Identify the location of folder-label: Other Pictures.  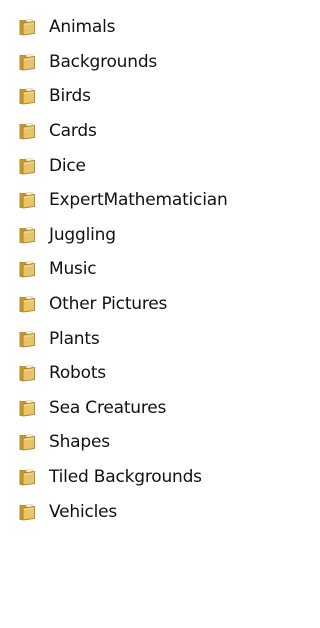
(108, 304).